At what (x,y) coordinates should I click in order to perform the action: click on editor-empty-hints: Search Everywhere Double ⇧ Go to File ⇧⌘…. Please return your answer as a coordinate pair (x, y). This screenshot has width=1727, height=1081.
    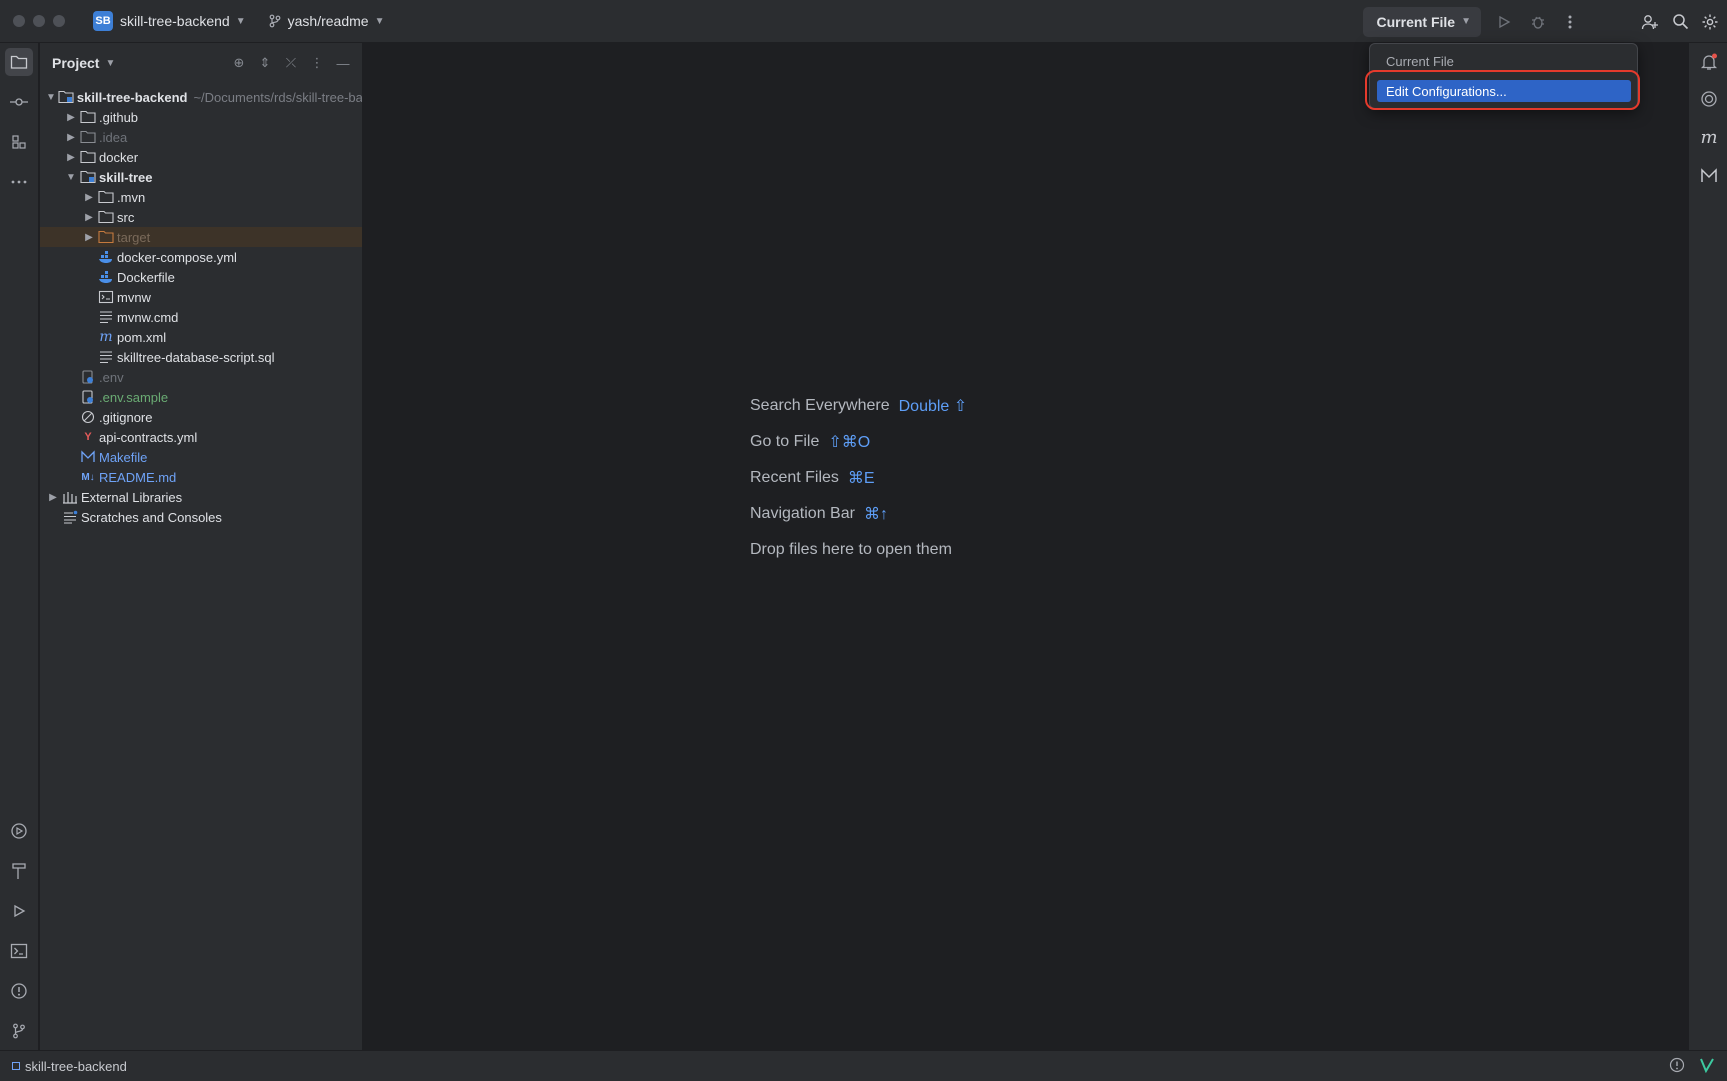
    Looking at the image, I should click on (858, 478).